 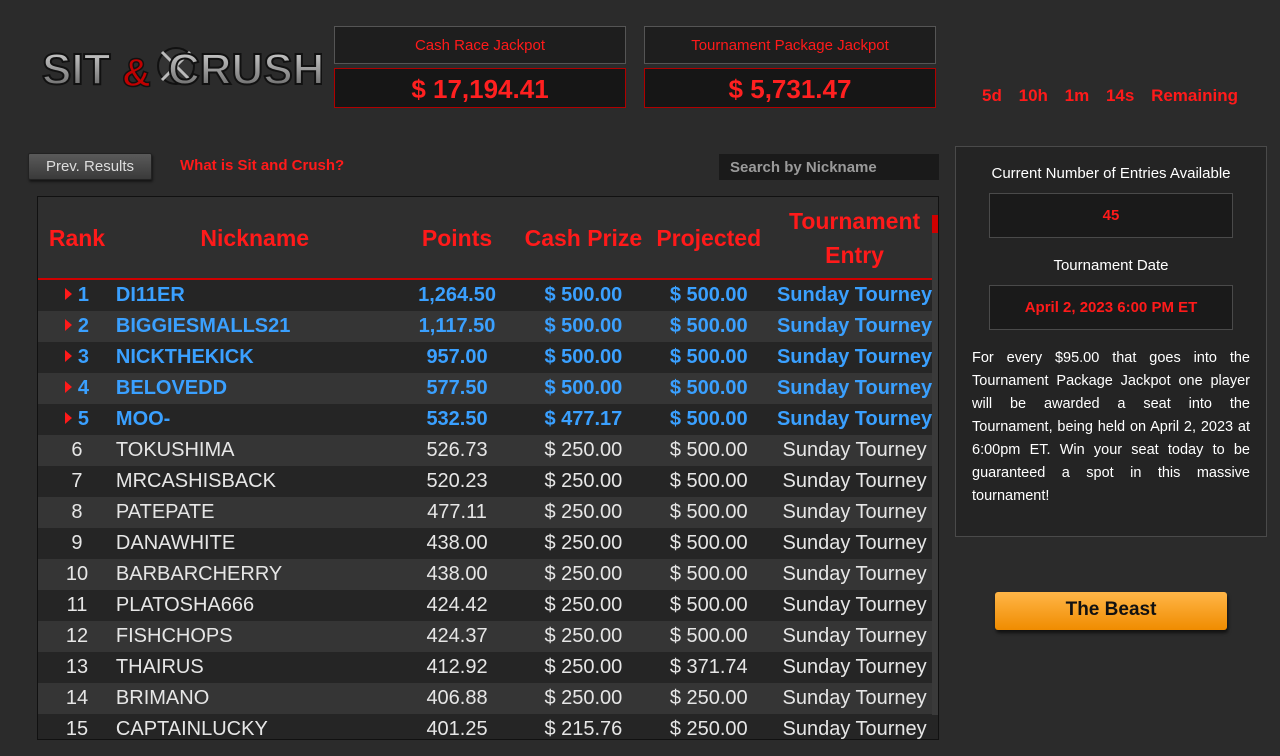 What do you see at coordinates (255, 237) in the screenshot?
I see `header-nickname: Nickname` at bounding box center [255, 237].